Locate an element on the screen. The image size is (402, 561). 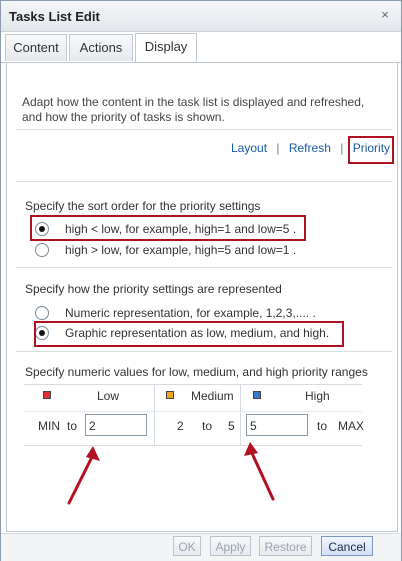
tab-bar: Content Actions Display is located at coordinates (201, 48).